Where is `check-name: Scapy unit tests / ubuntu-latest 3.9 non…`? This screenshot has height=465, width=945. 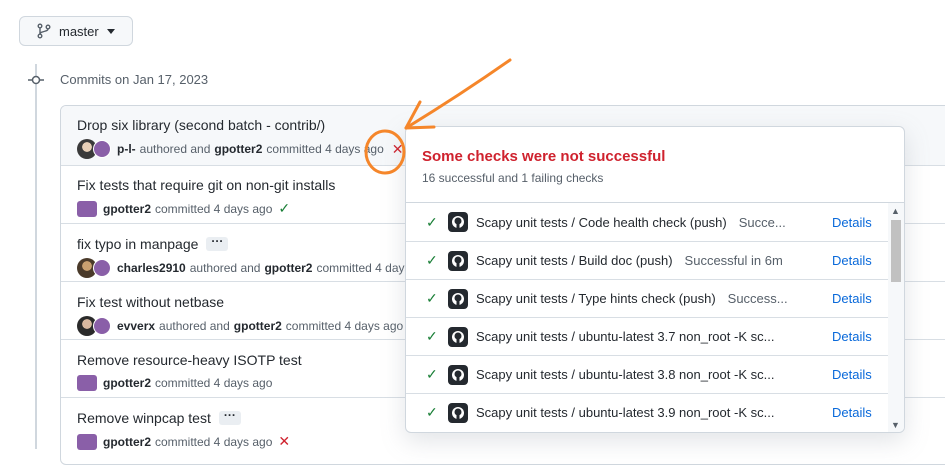
check-name: Scapy unit tests / ubuntu-latest 3.9 non… is located at coordinates (625, 412).